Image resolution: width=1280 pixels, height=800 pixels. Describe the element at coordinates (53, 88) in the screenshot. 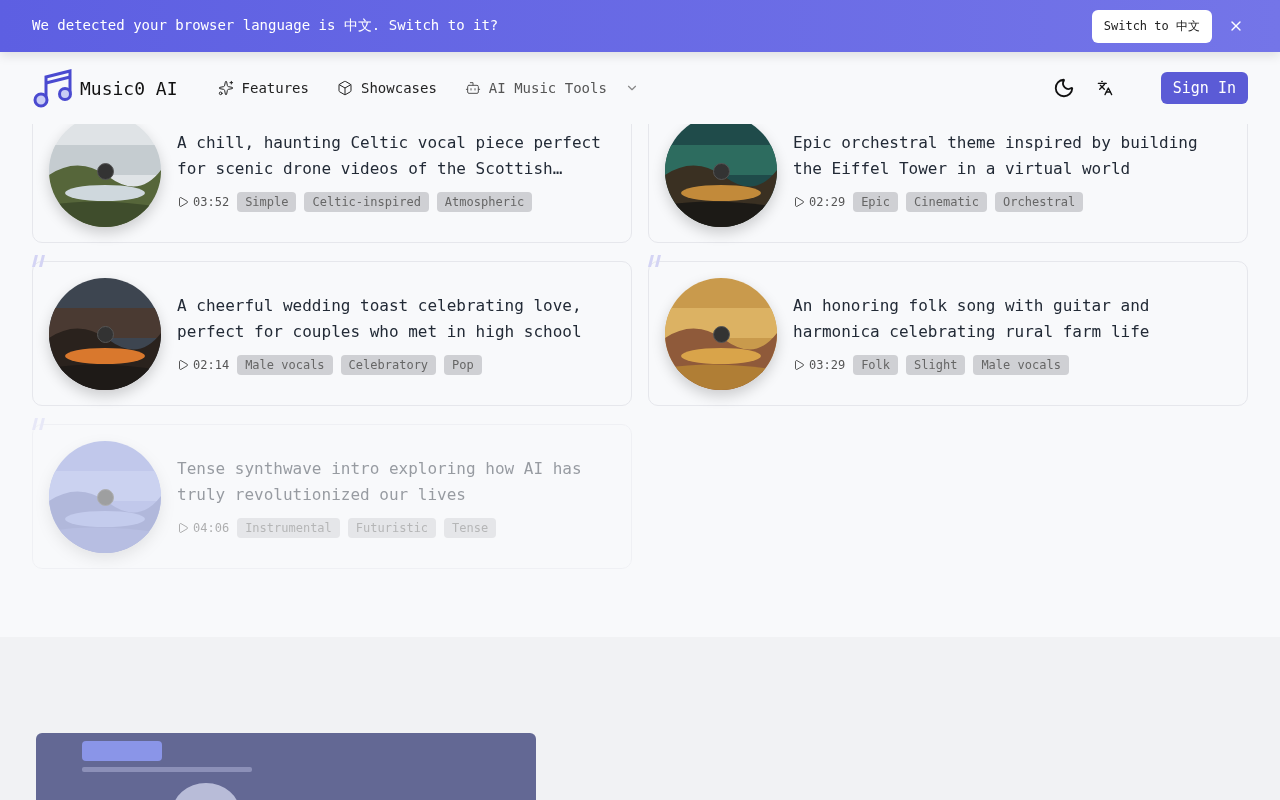

I see `music-note-icon` at that location.